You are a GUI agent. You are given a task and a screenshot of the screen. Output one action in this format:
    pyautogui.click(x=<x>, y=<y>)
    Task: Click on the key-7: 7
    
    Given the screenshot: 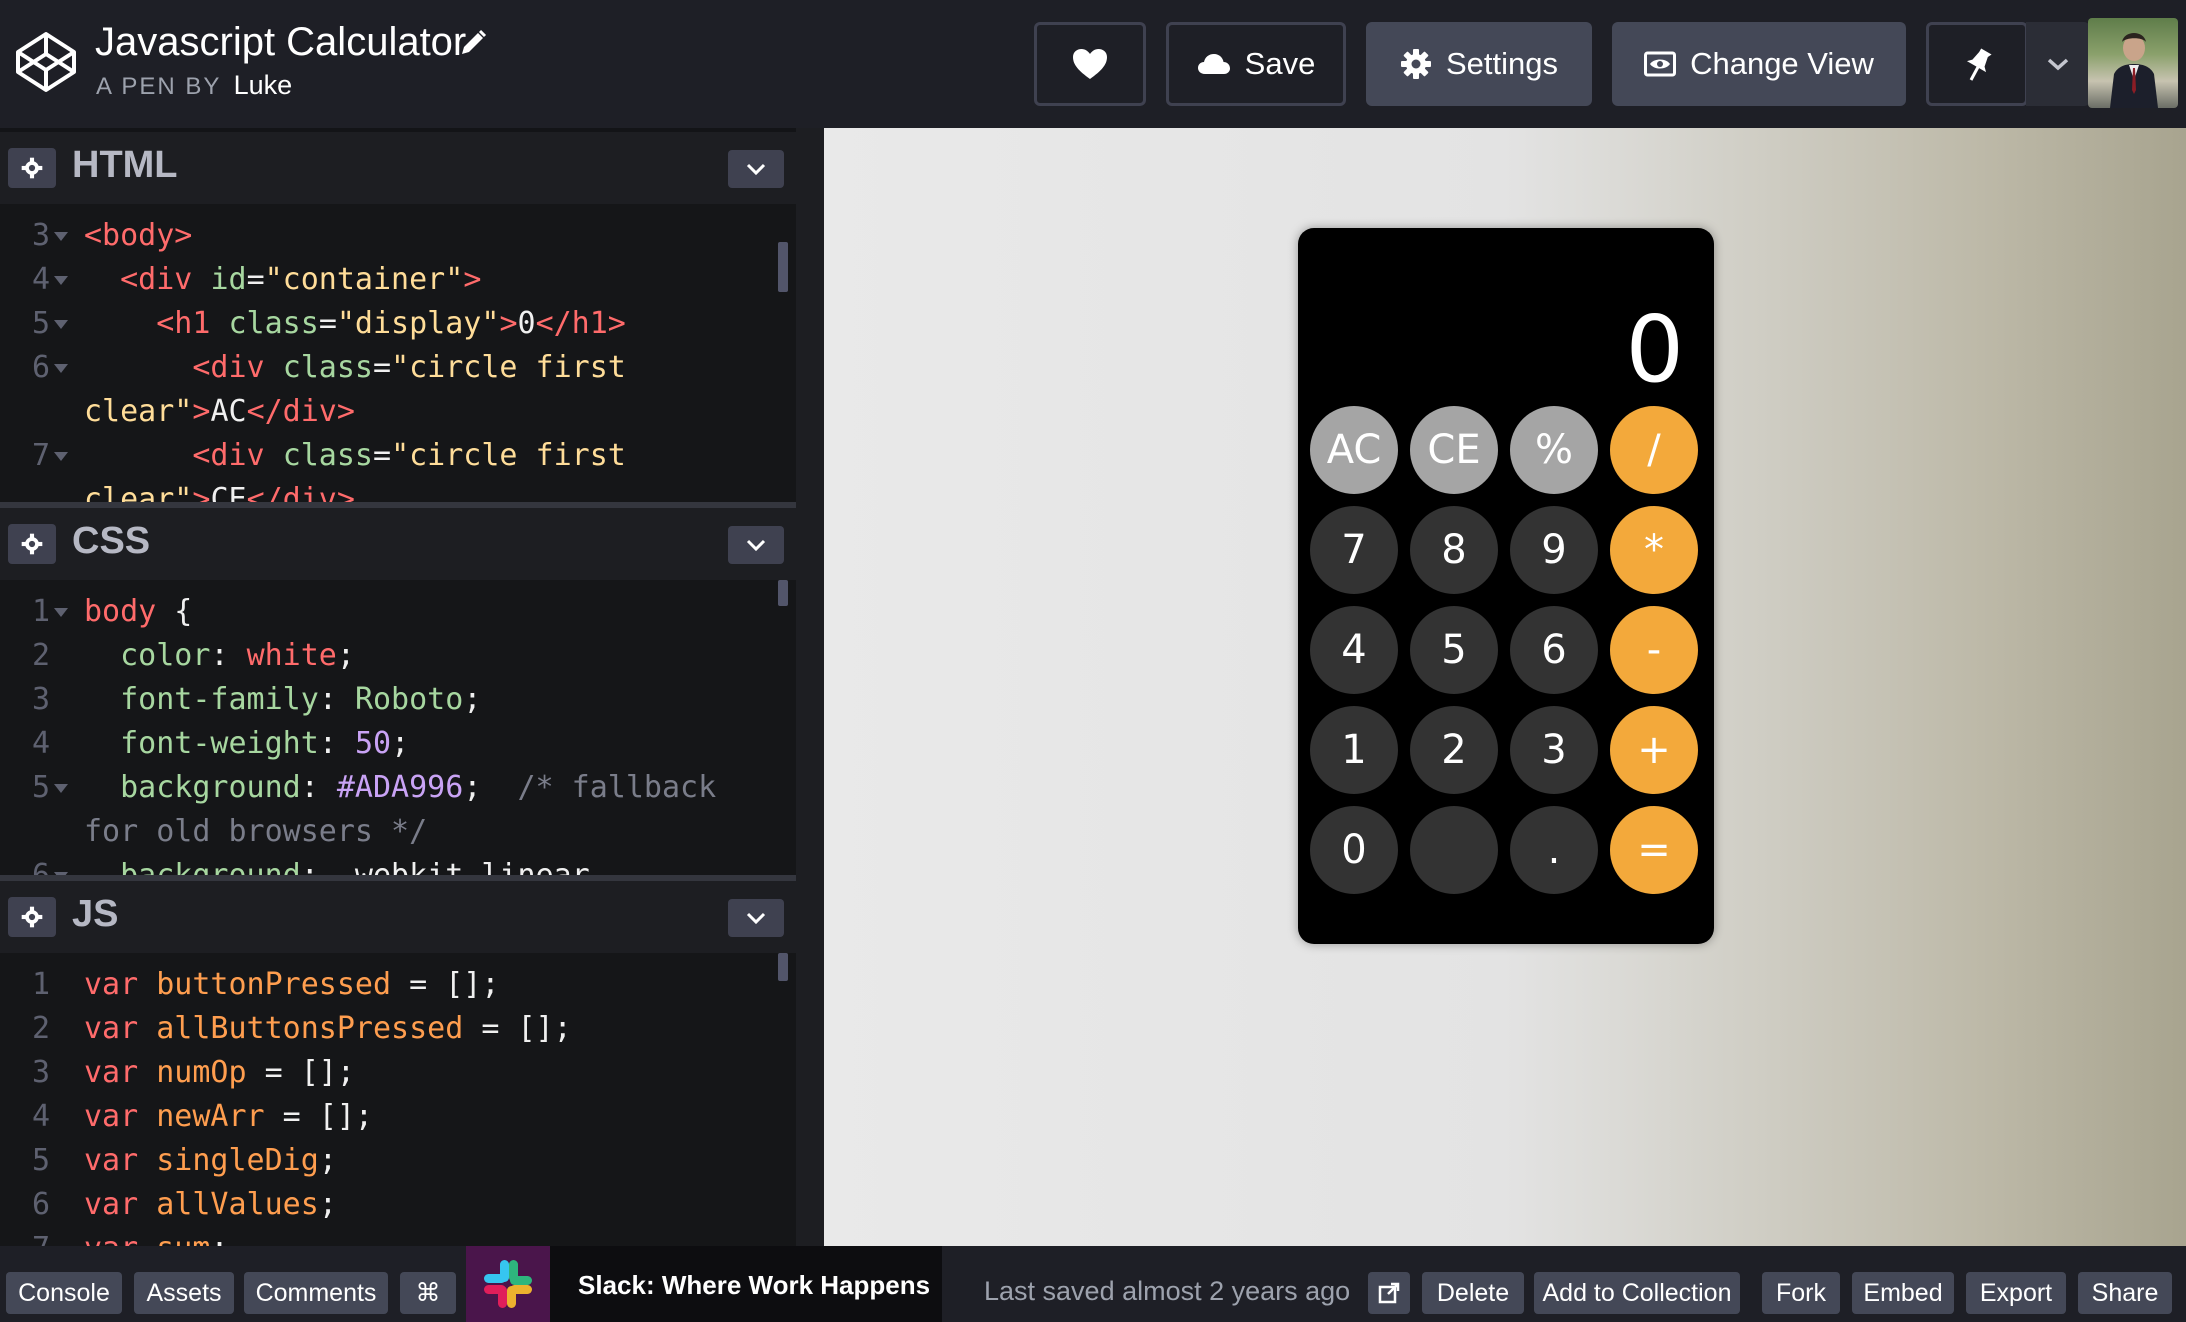 What is the action you would take?
    pyautogui.click(x=1354, y=550)
    